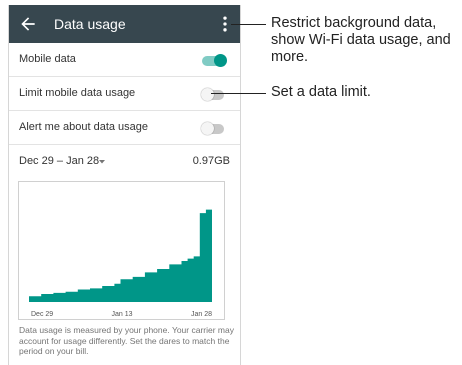  What do you see at coordinates (201, 314) in the screenshot?
I see `x-tick-label: Jan 28` at bounding box center [201, 314].